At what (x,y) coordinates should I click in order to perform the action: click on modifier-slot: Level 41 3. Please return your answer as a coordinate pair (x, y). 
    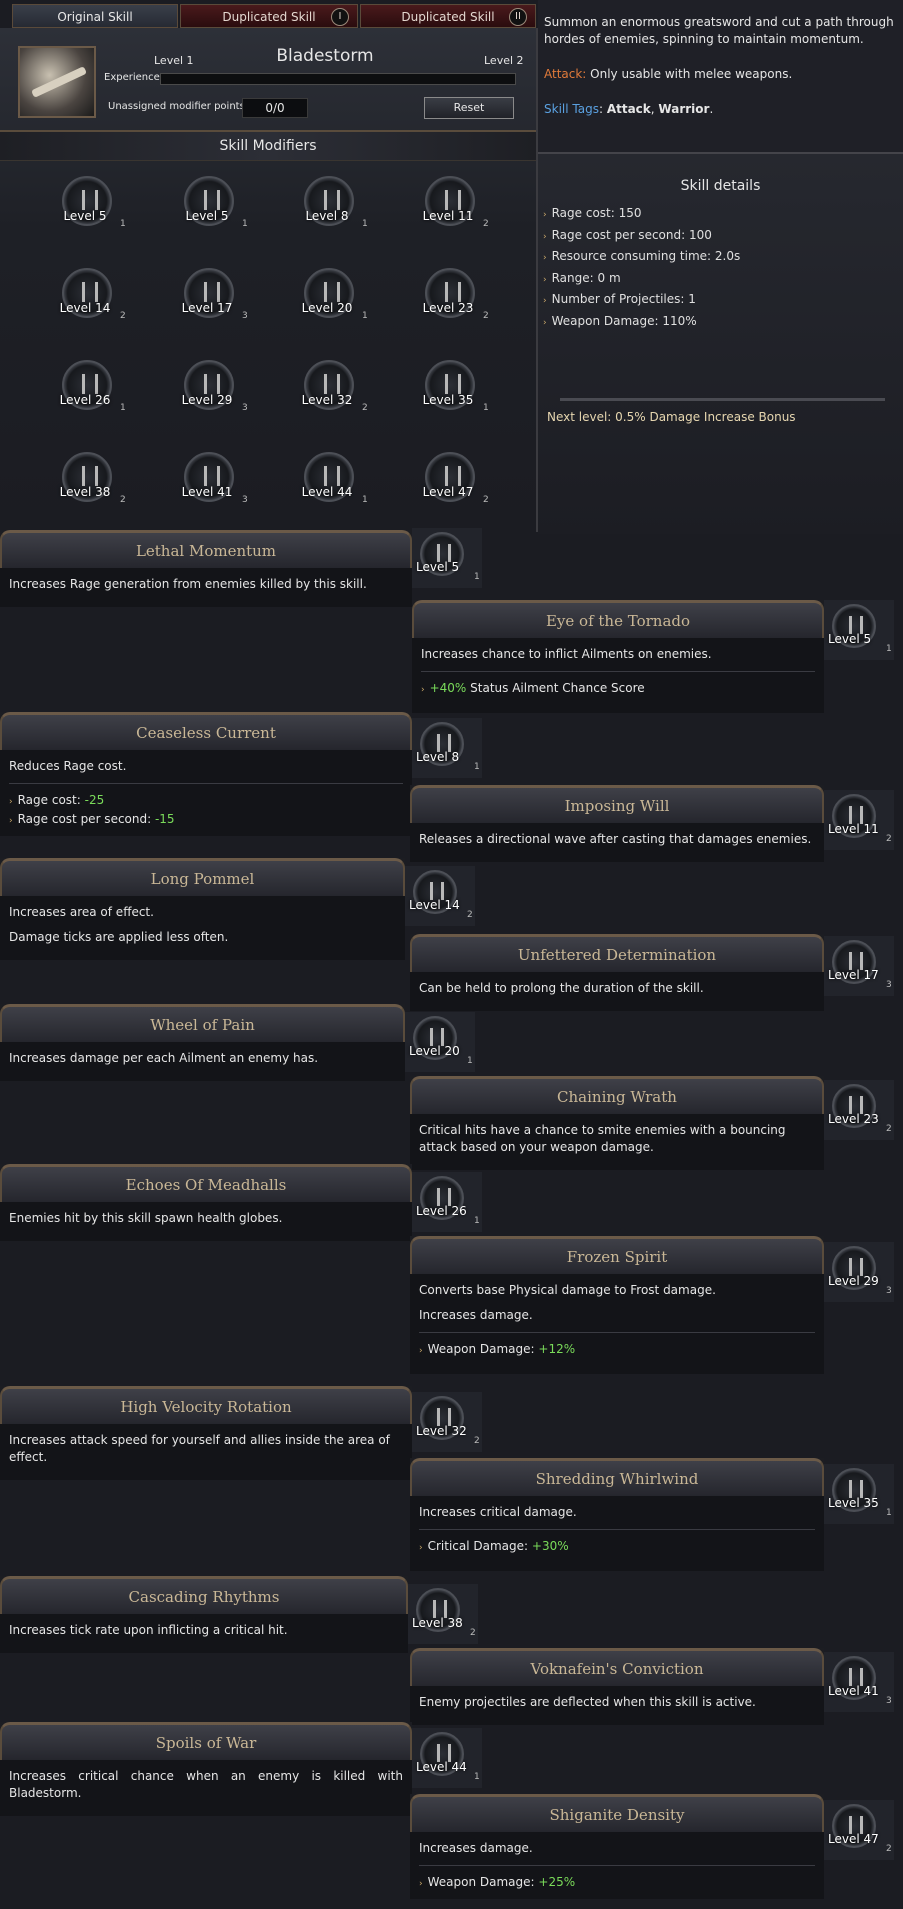
    Looking at the image, I should click on (207, 492).